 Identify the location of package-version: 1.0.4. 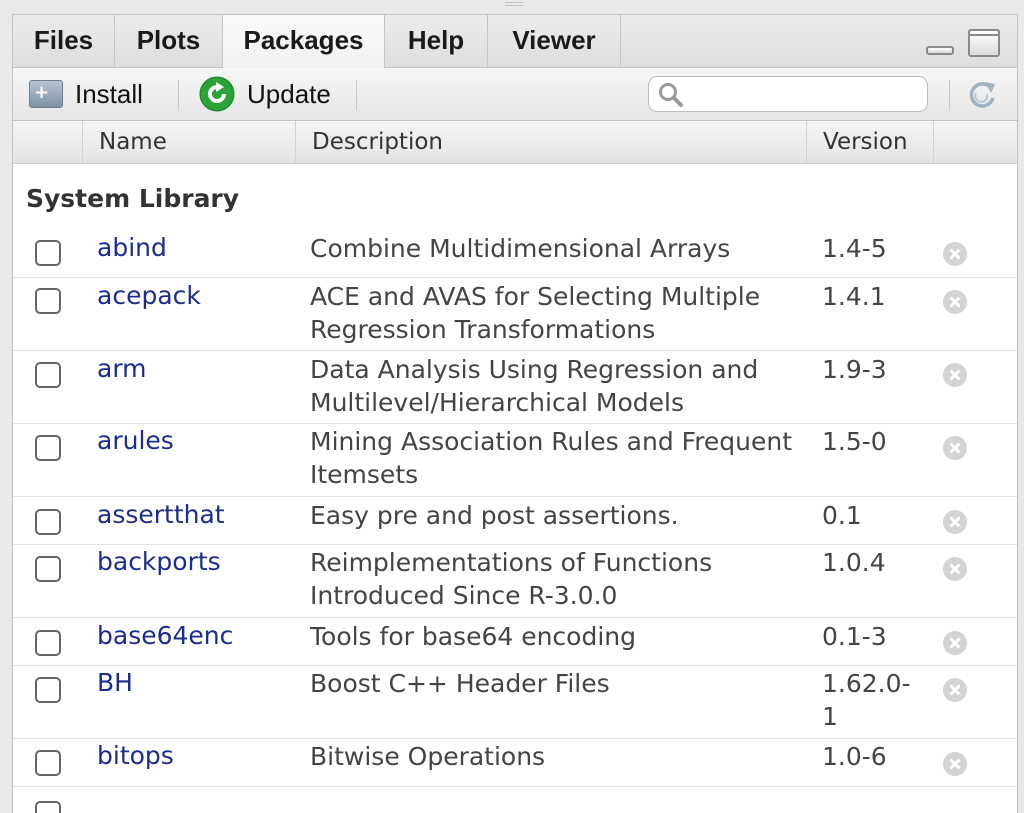
(854, 562).